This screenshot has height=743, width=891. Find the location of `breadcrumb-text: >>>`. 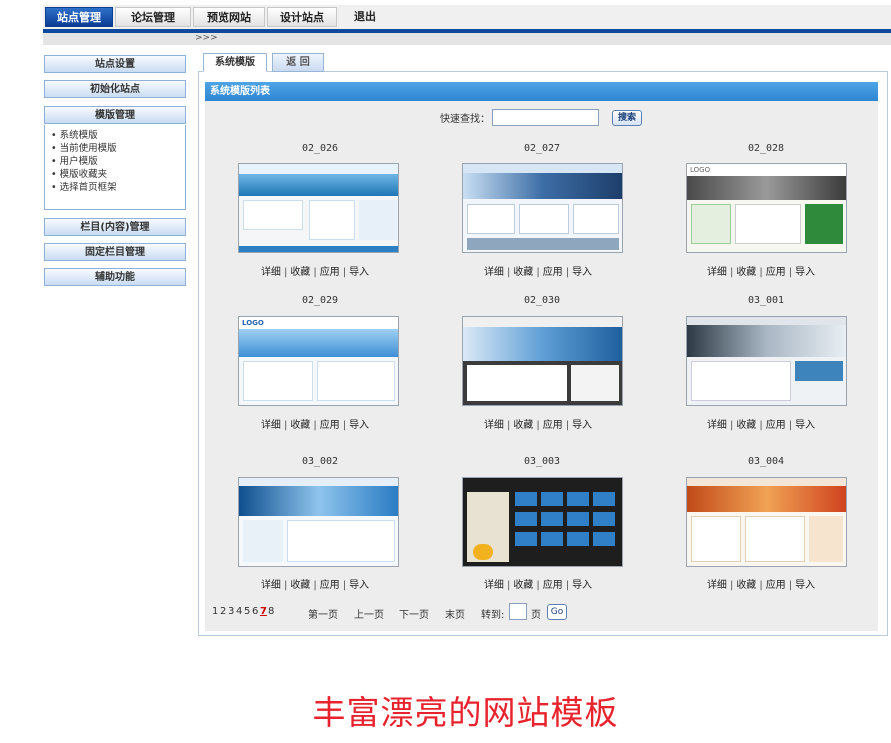

breadcrumb-text: >>> is located at coordinates (206, 38).